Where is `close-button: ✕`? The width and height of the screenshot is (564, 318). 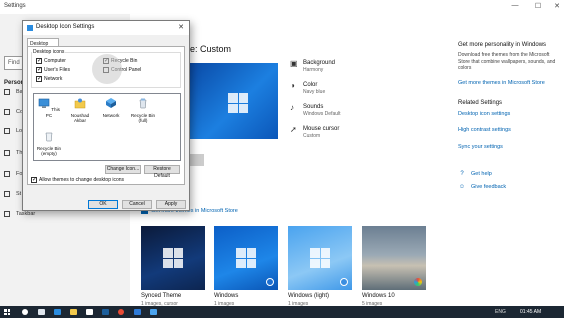 close-button: ✕ is located at coordinates (557, 6).